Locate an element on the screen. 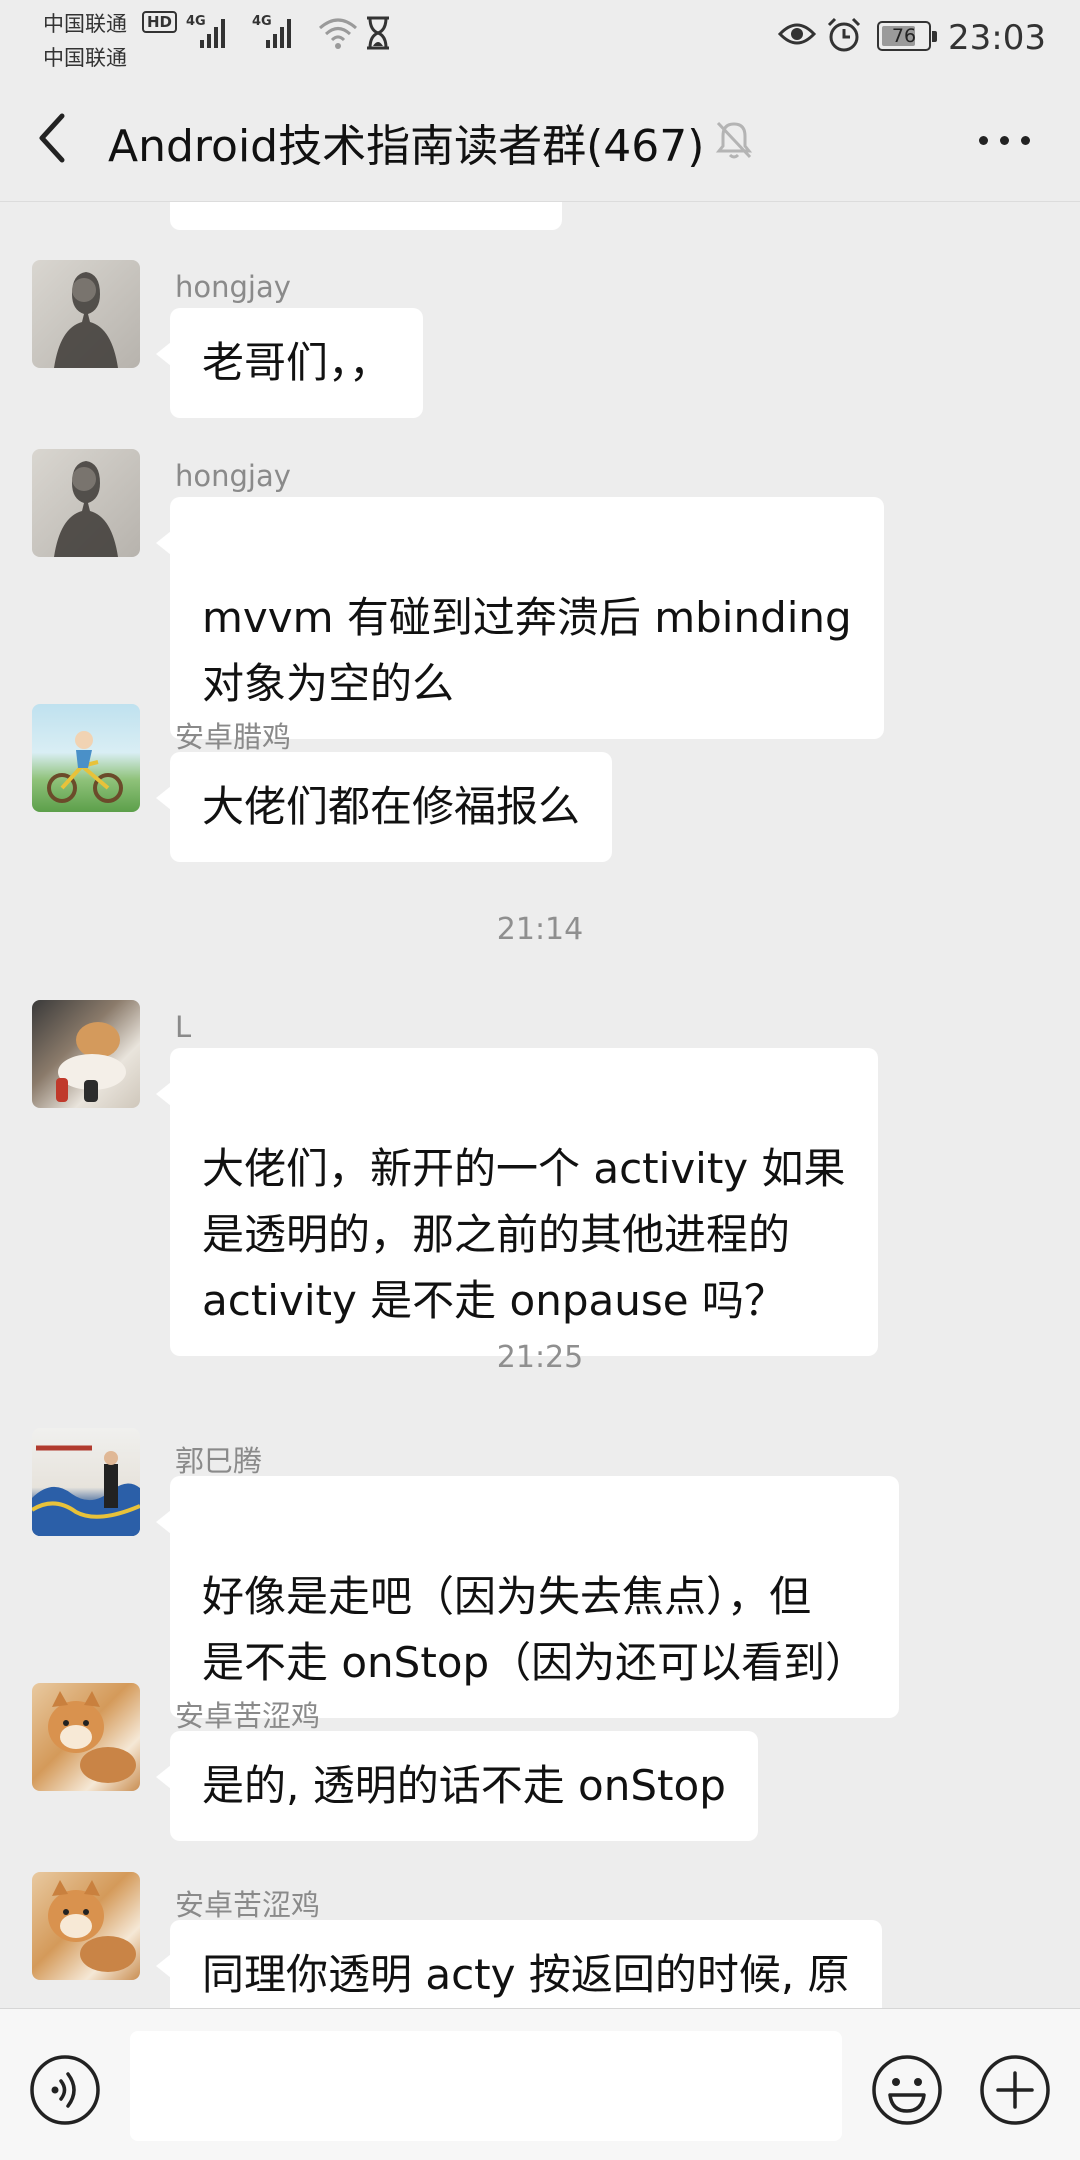 The image size is (1080, 2160). carrier-1: 中国联通 is located at coordinates (85, 24).